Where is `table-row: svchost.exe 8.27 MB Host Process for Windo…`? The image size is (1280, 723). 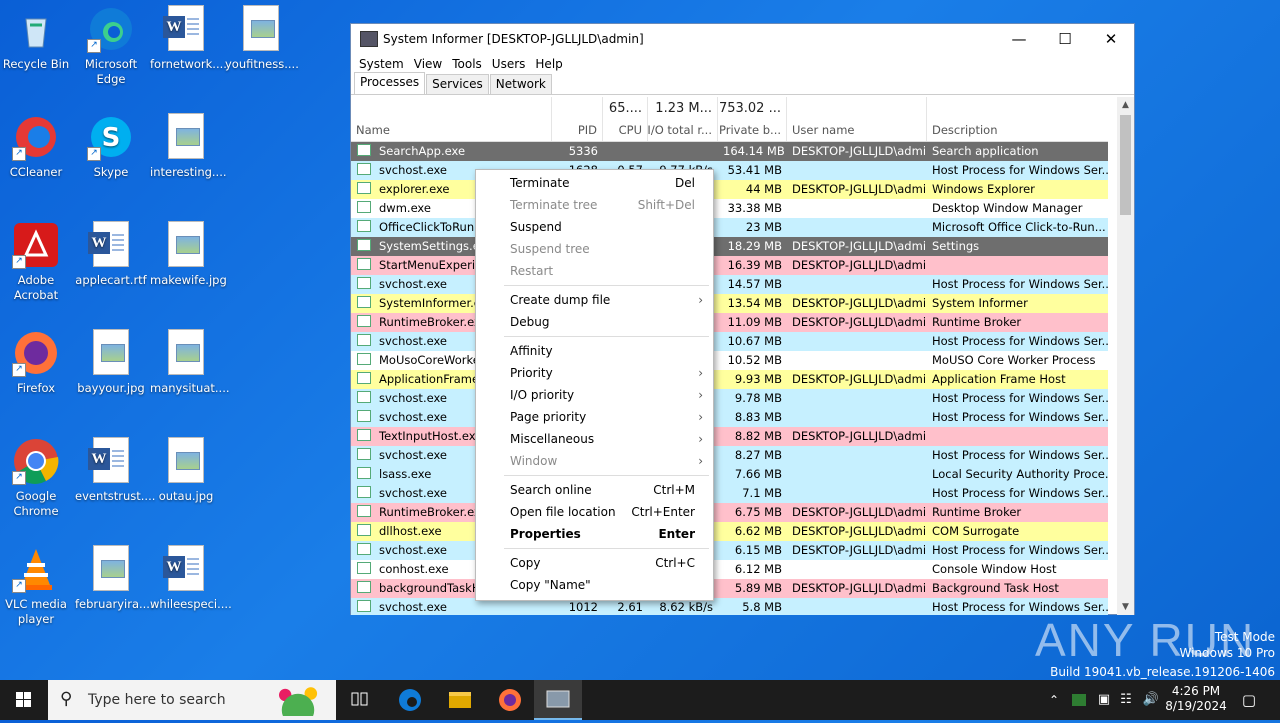 table-row: svchost.exe 8.27 MB Host Process for Windo… is located at coordinates (729, 455).